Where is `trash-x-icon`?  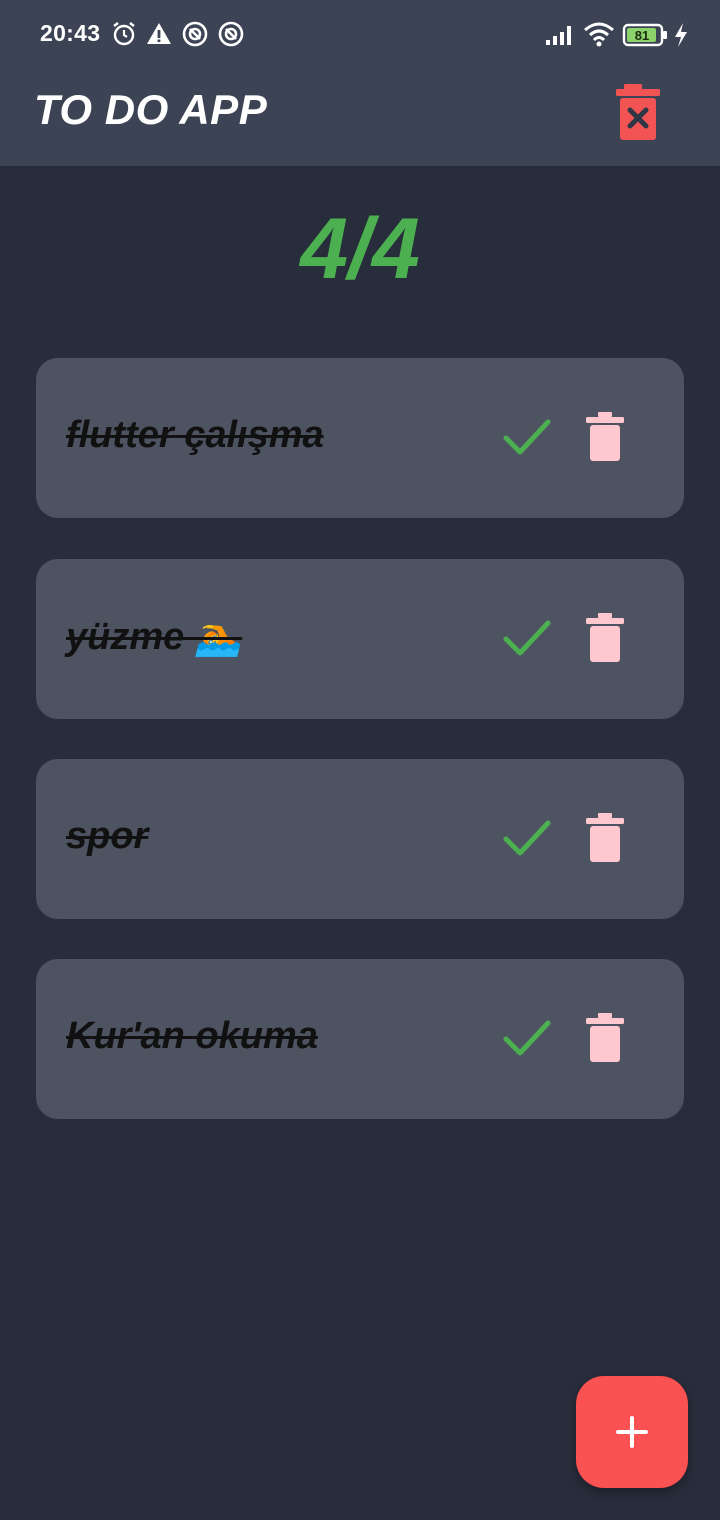 trash-x-icon is located at coordinates (638, 112).